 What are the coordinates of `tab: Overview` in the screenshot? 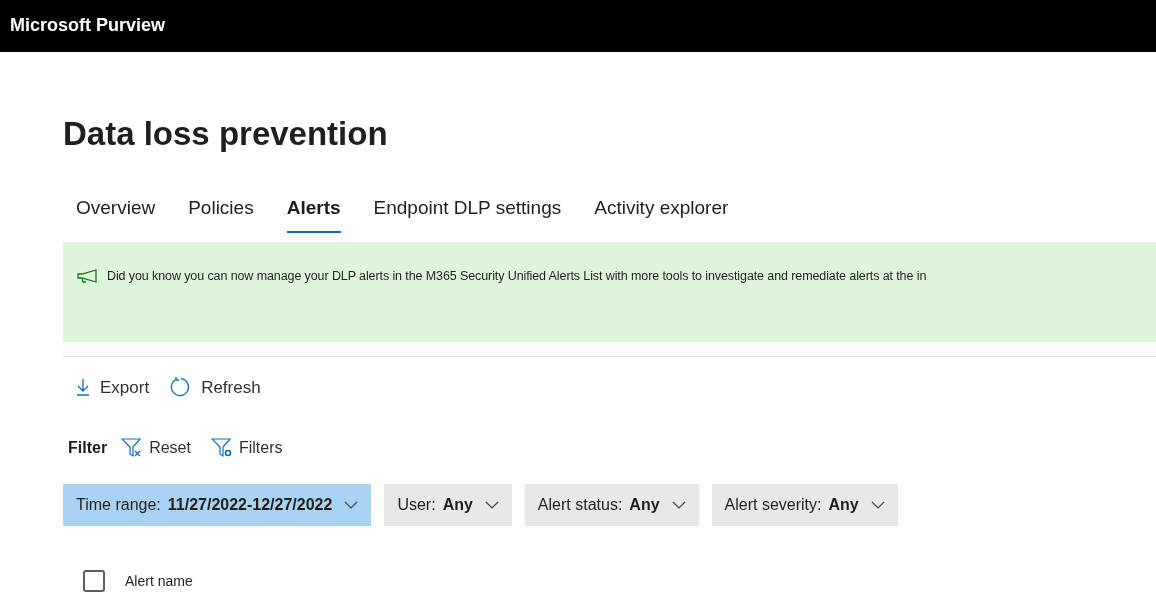 It's located at (116, 213).